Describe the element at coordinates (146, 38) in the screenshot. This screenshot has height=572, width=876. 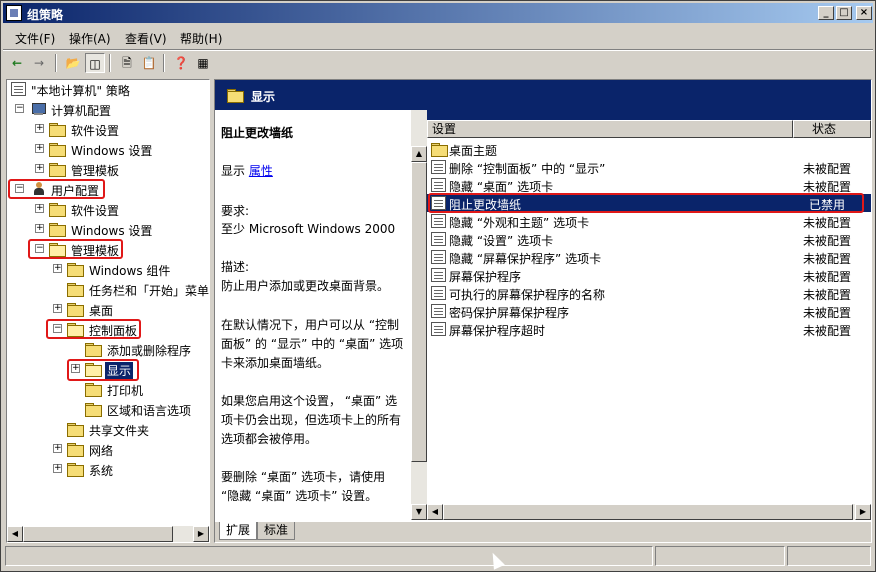
I see `menu-view: 查看(V)` at that location.